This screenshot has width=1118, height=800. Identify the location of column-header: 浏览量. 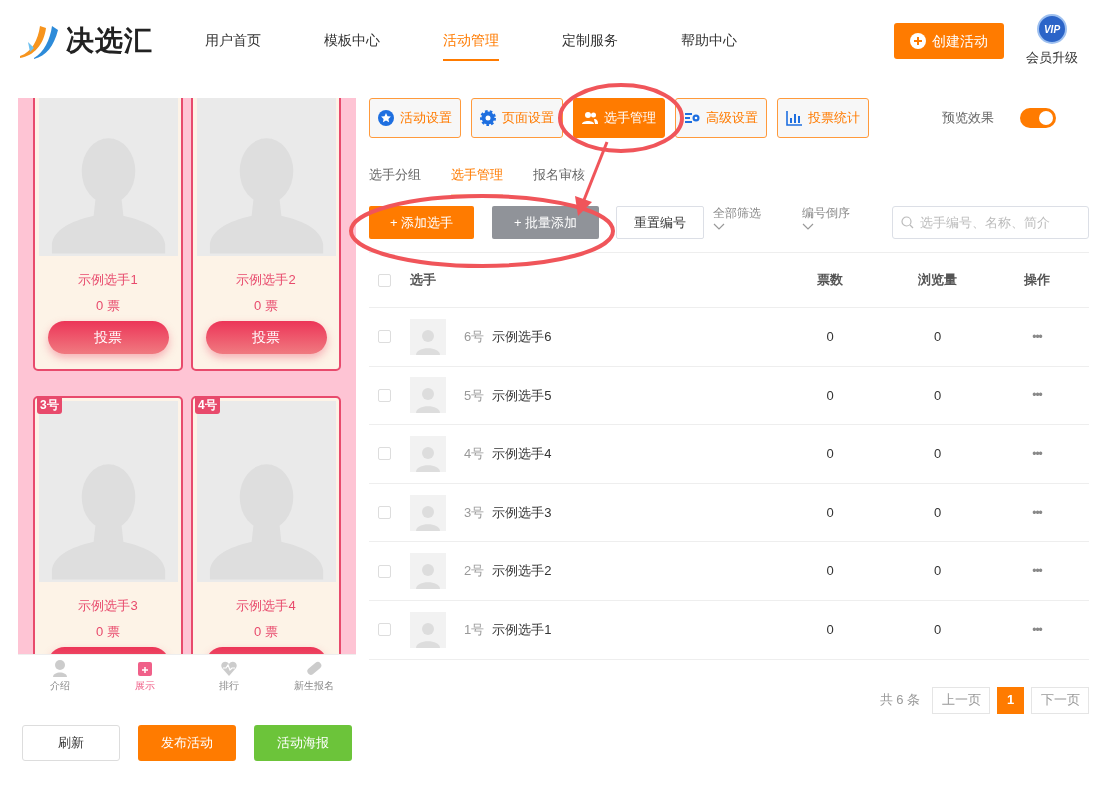
(937, 280).